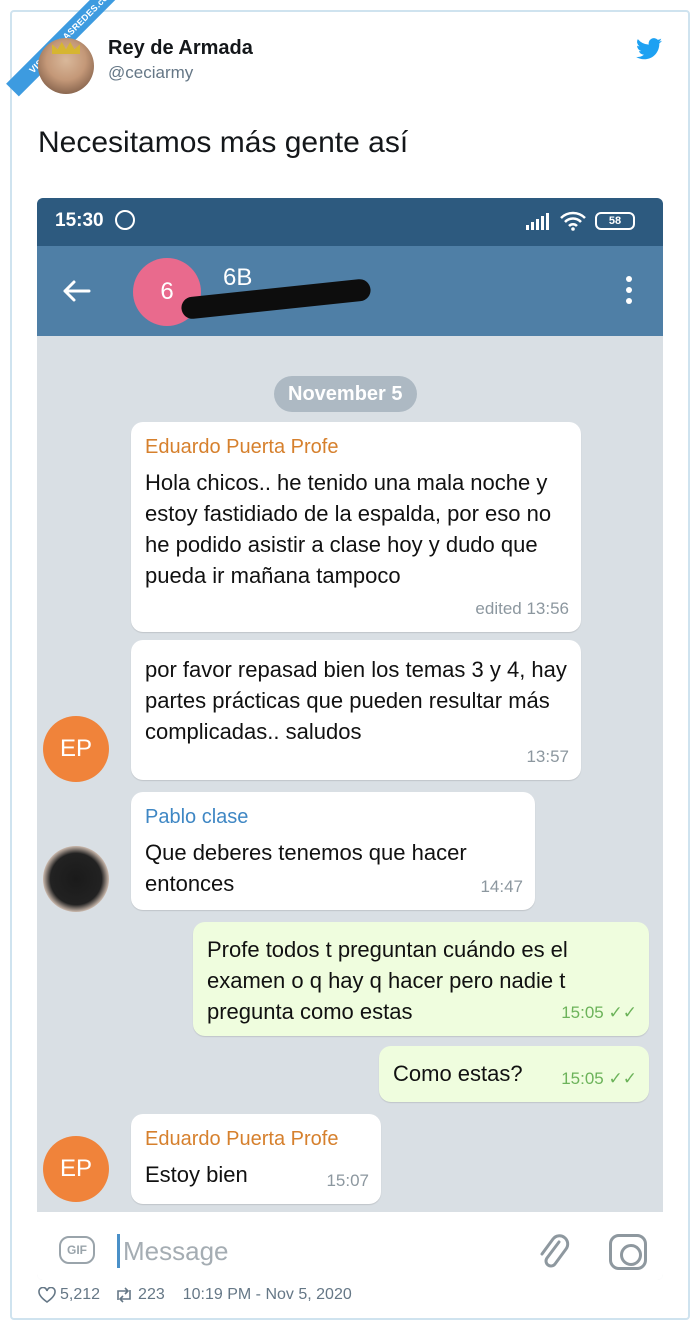  I want to click on message-time: 14:47, so click(501, 886).